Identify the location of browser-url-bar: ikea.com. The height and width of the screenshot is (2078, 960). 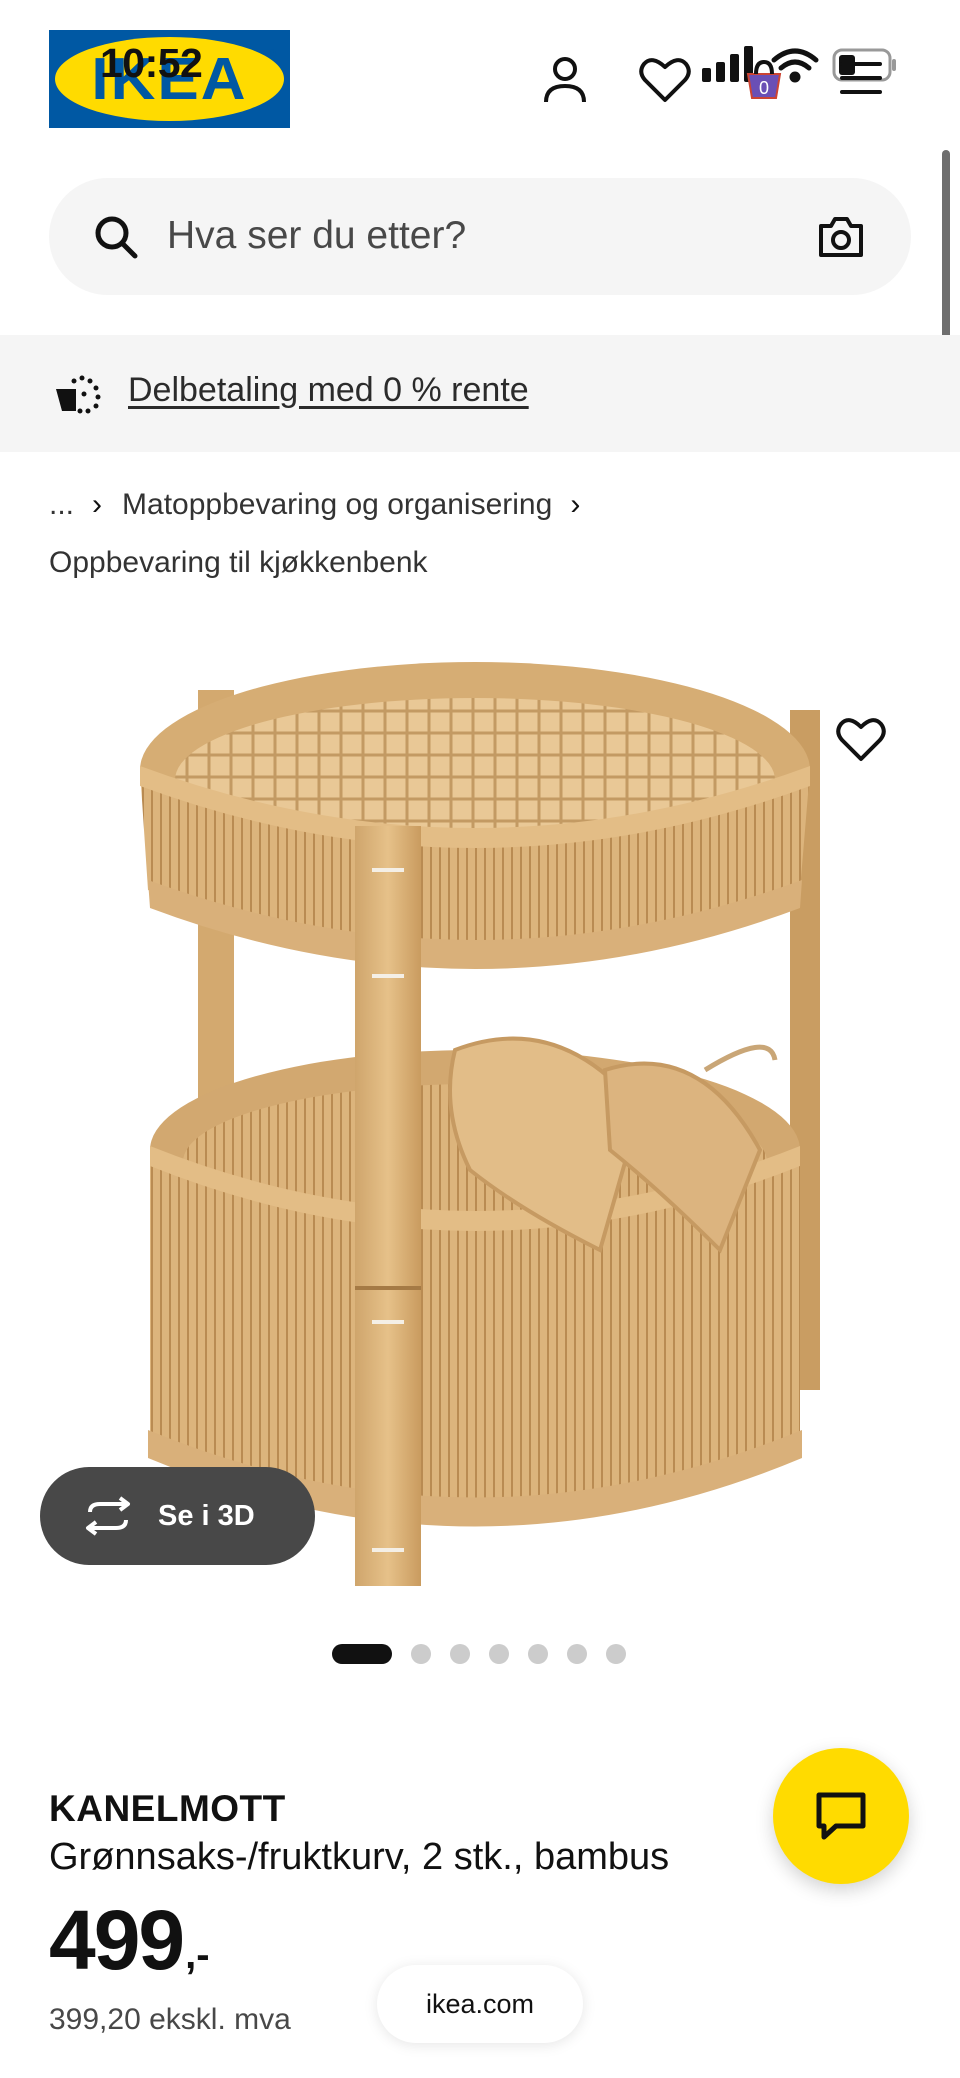
(480, 2004).